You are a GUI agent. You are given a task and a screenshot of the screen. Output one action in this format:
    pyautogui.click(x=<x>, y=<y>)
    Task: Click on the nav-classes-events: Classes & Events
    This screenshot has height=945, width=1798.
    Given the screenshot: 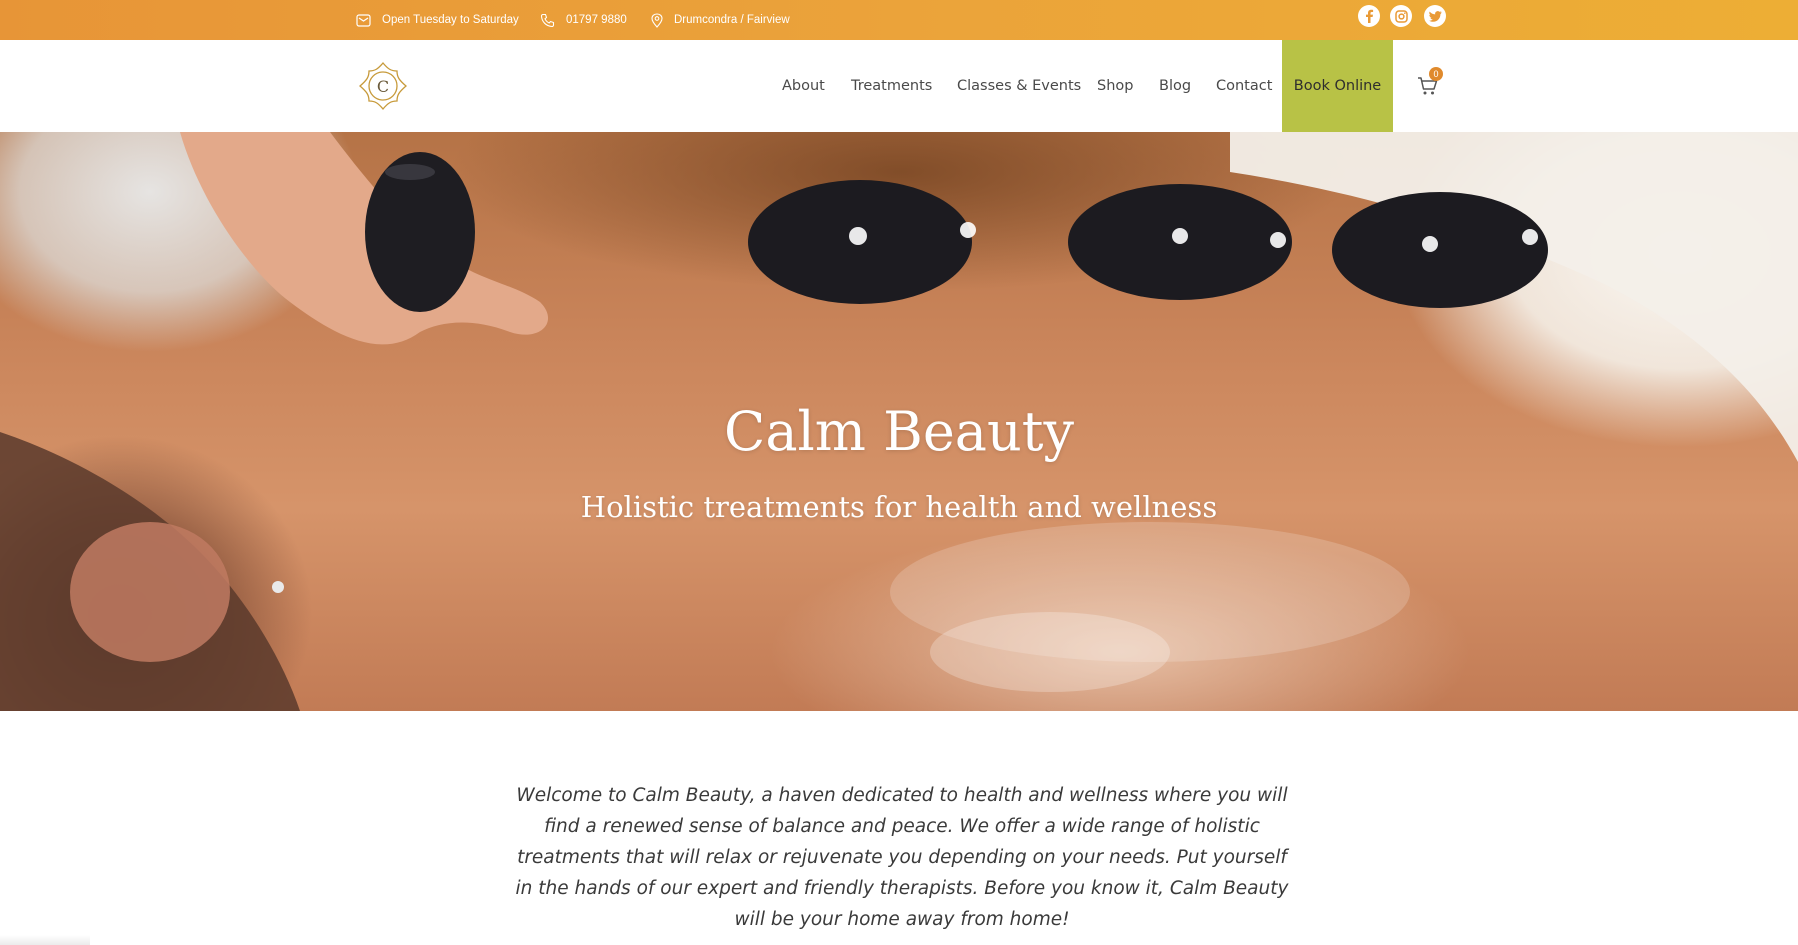 What is the action you would take?
    pyautogui.click(x=1019, y=86)
    